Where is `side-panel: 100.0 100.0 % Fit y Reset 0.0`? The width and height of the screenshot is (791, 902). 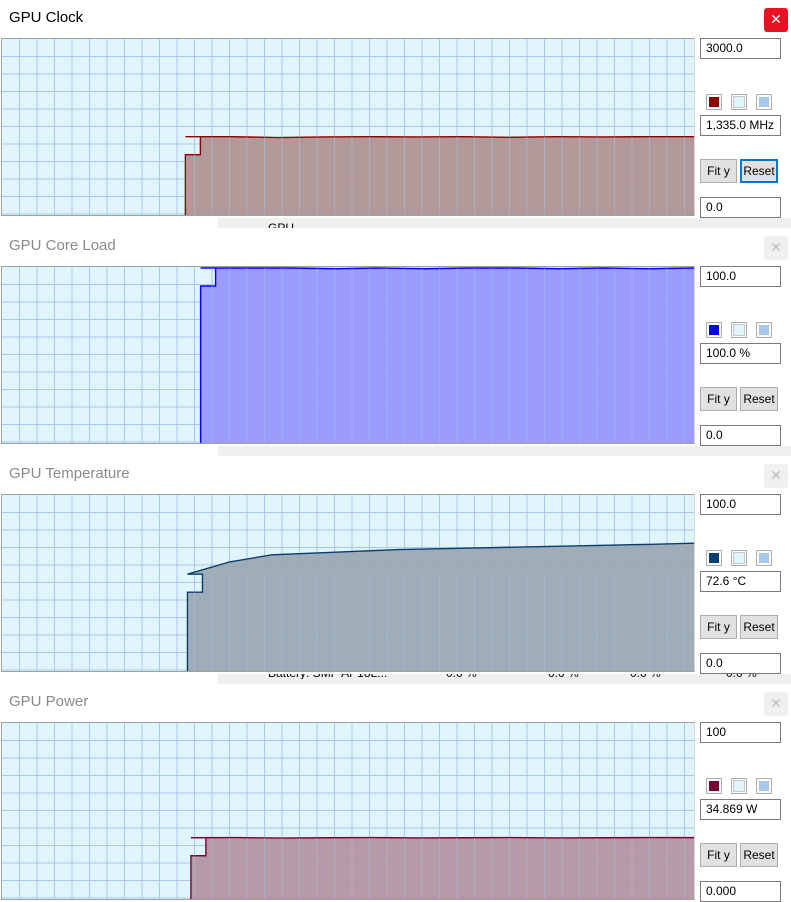 side-panel: 100.0 100.0 % Fit y Reset 0.0 is located at coordinates (743, 356).